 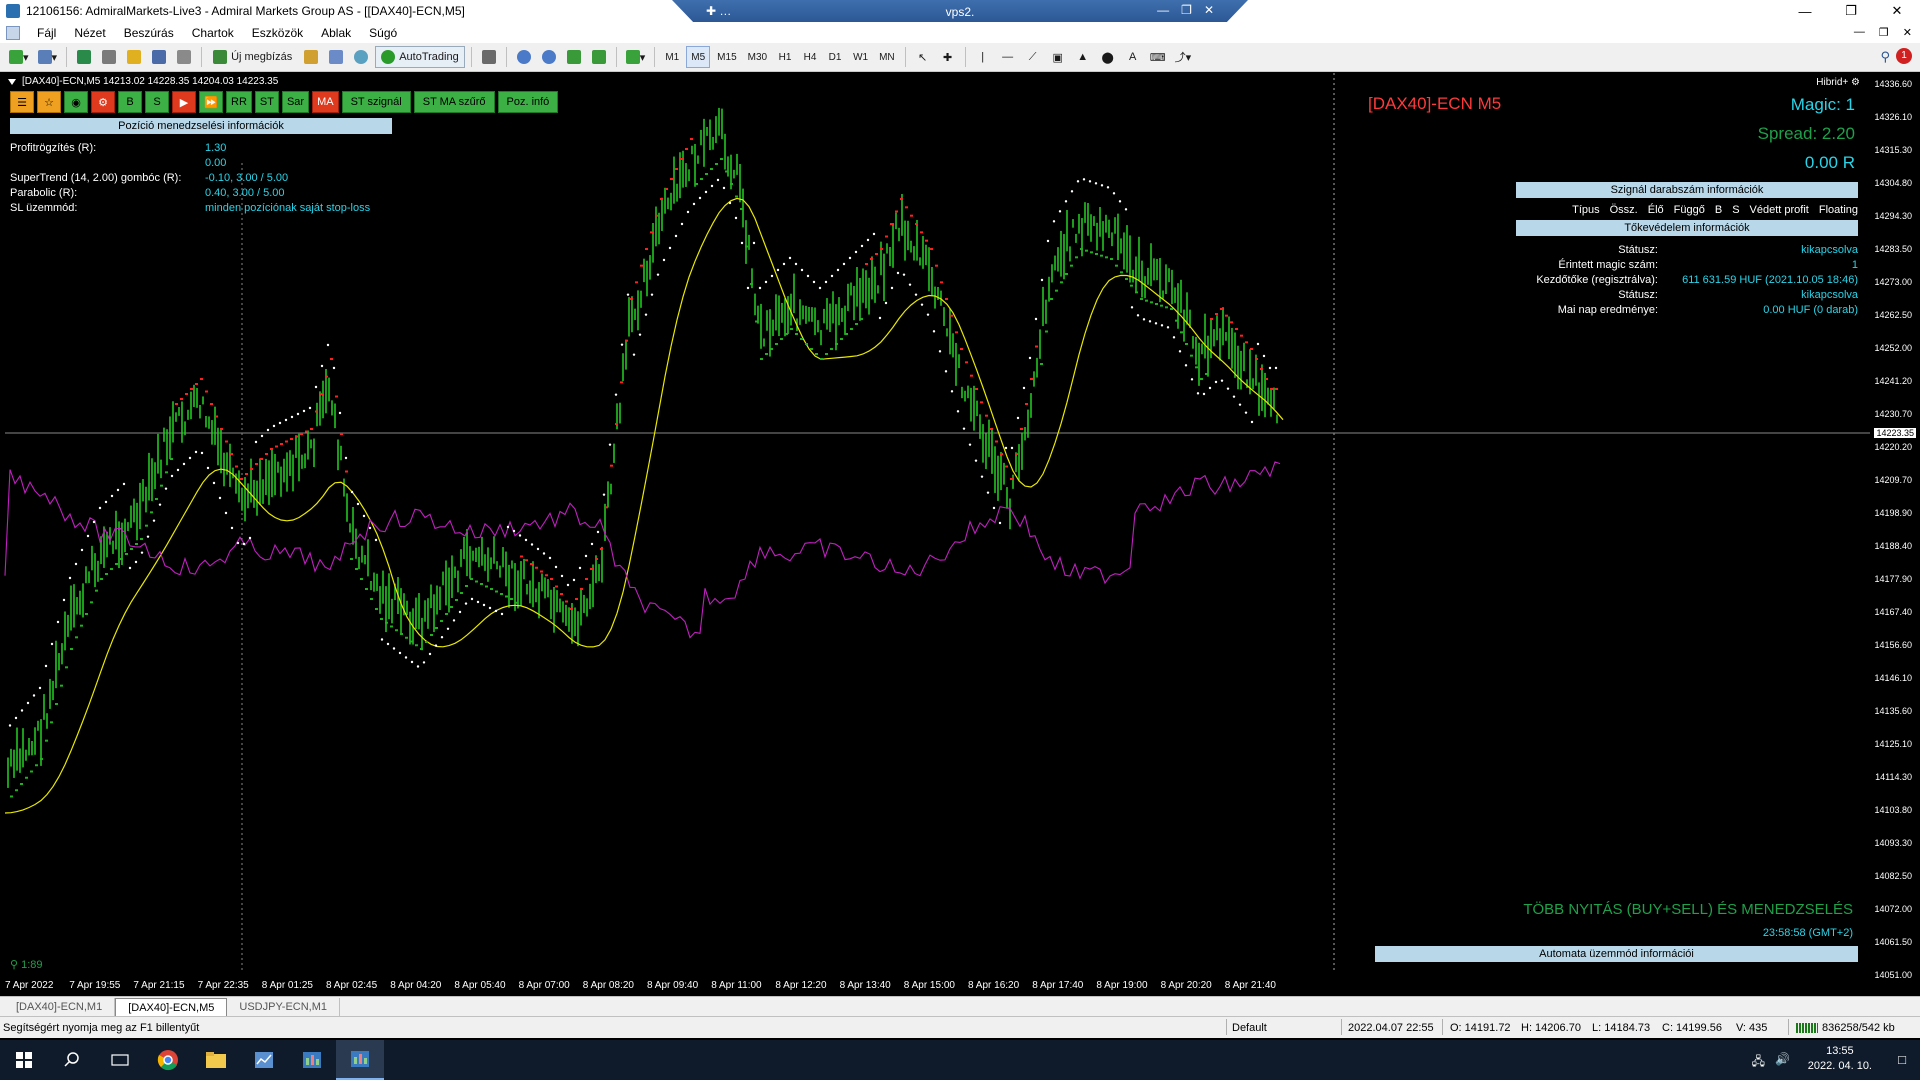 I want to click on restore-icon: ❐, so click(x=1851, y=11).